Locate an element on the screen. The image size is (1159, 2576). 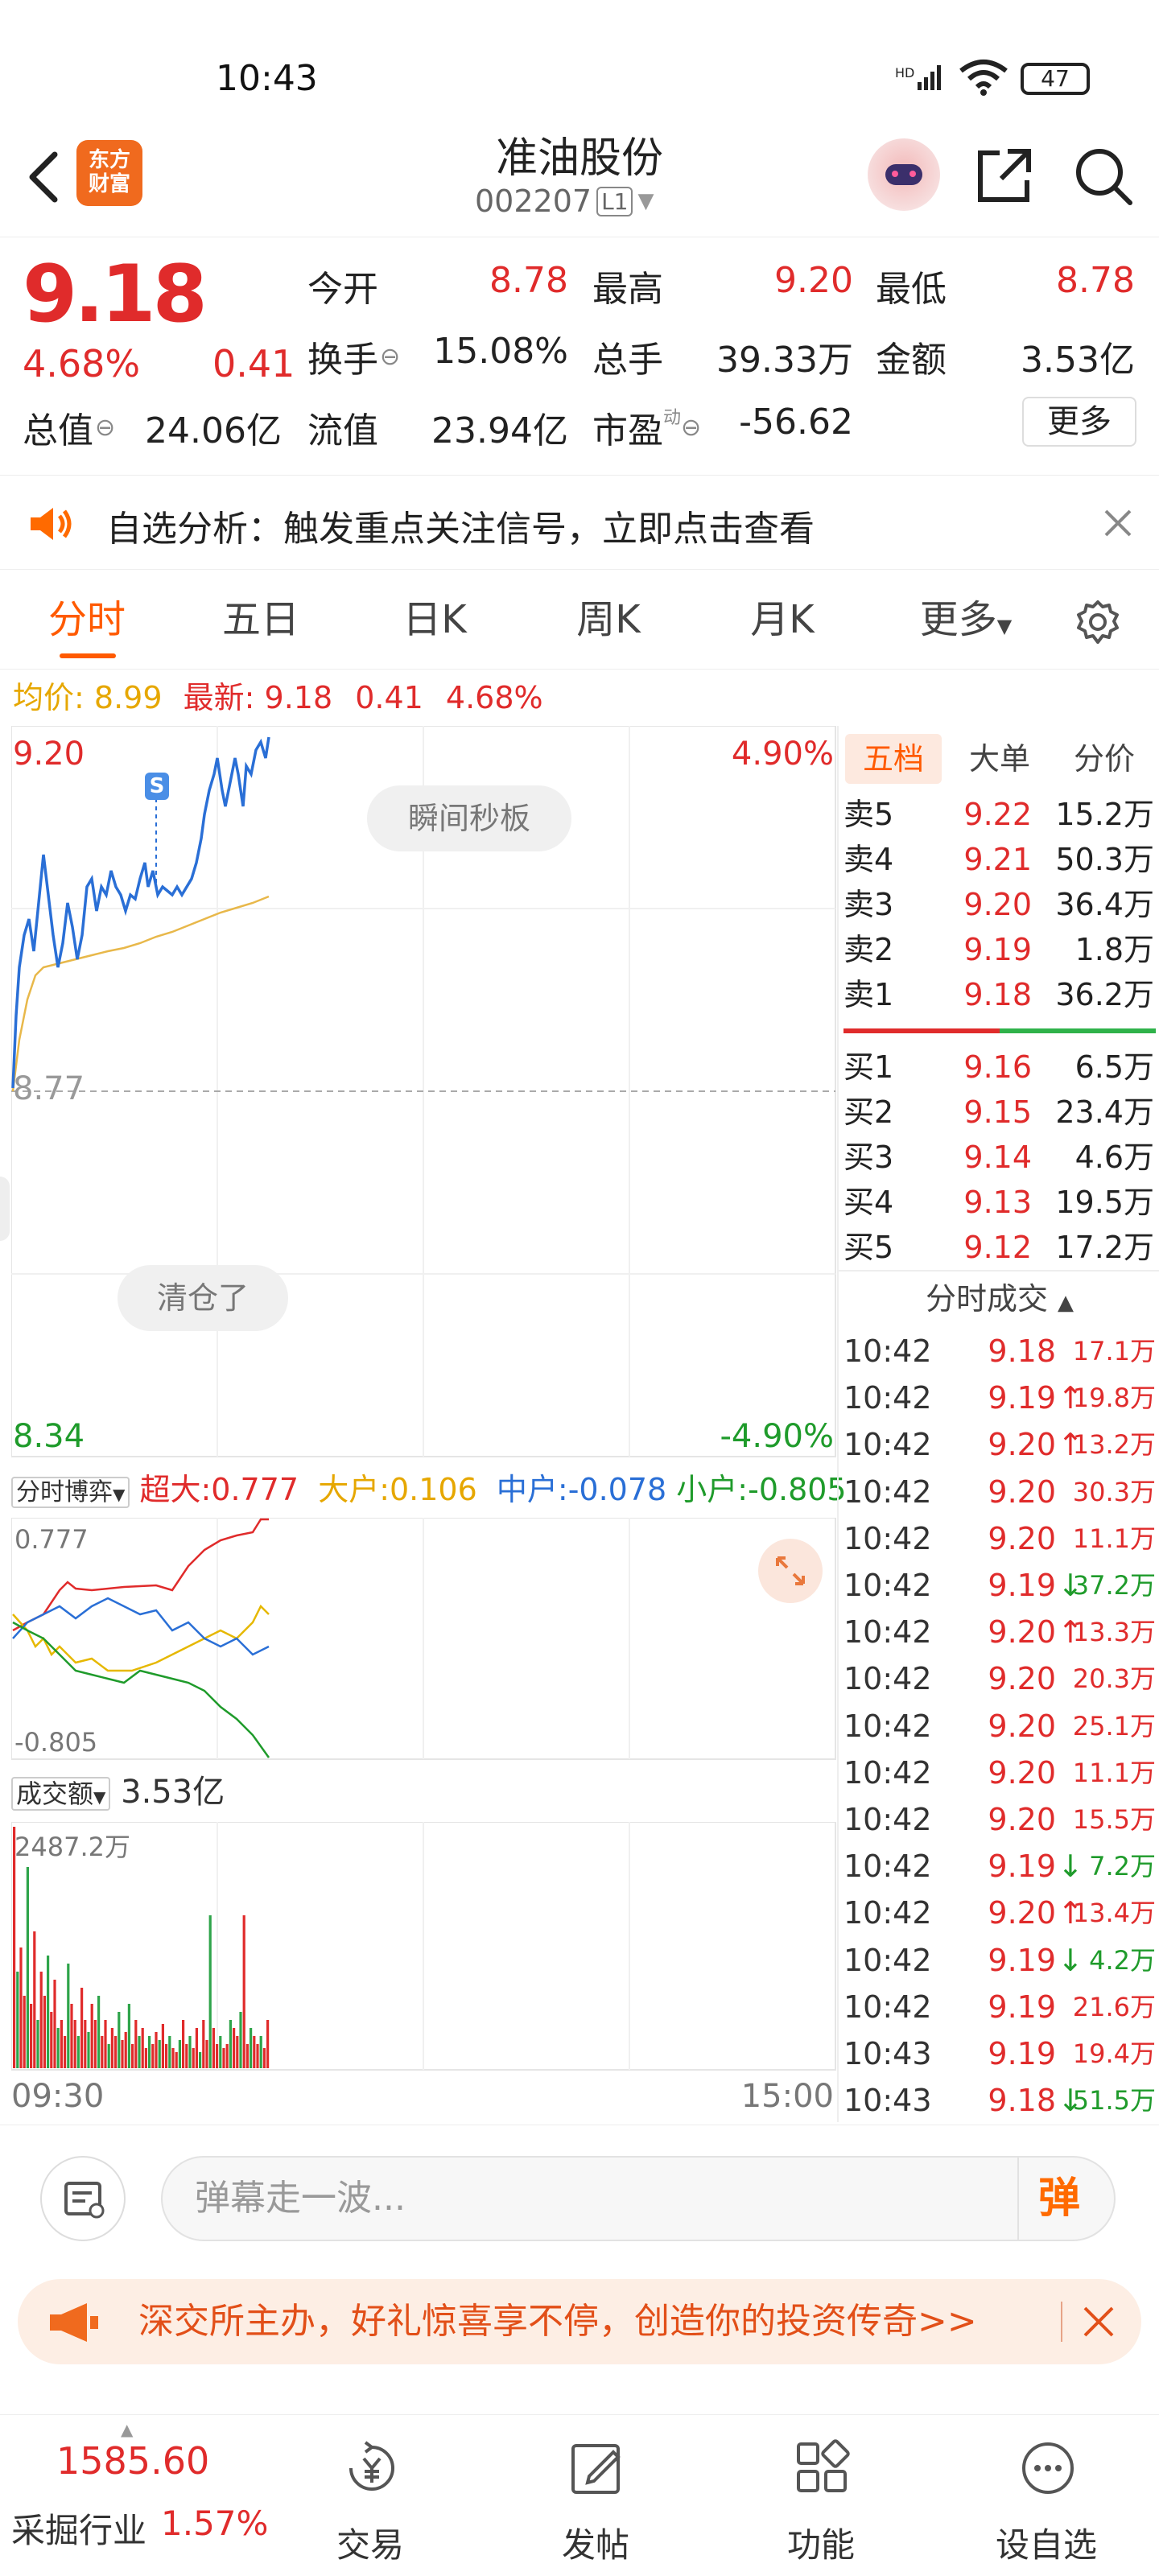
turnover-label-group: 换手 ⊖ is located at coordinates (353, 356).